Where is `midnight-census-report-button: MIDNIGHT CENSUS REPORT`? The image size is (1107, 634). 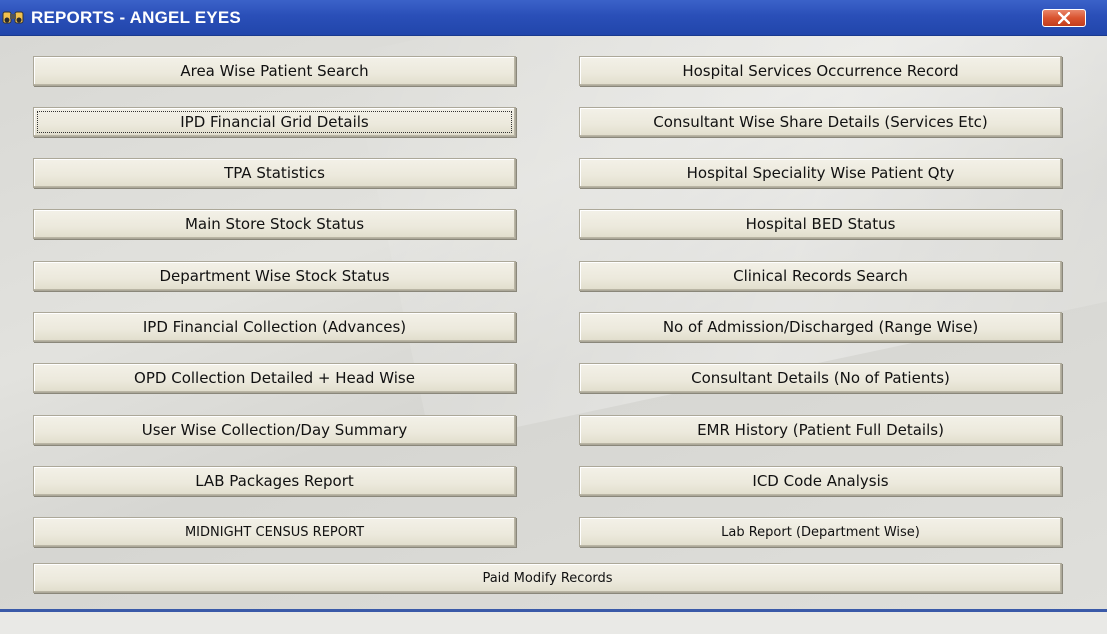 midnight-census-report-button: MIDNIGHT CENSUS REPORT is located at coordinates (274, 532).